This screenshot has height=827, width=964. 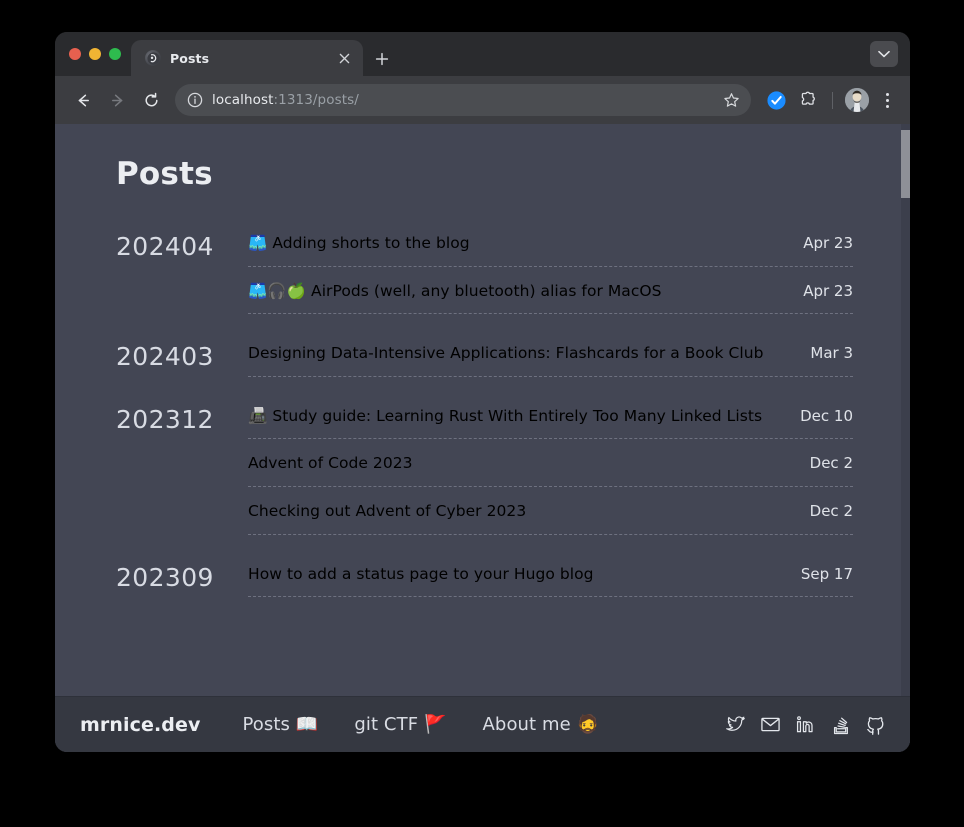 I want to click on year-month-label: 202312, so click(x=165, y=419).